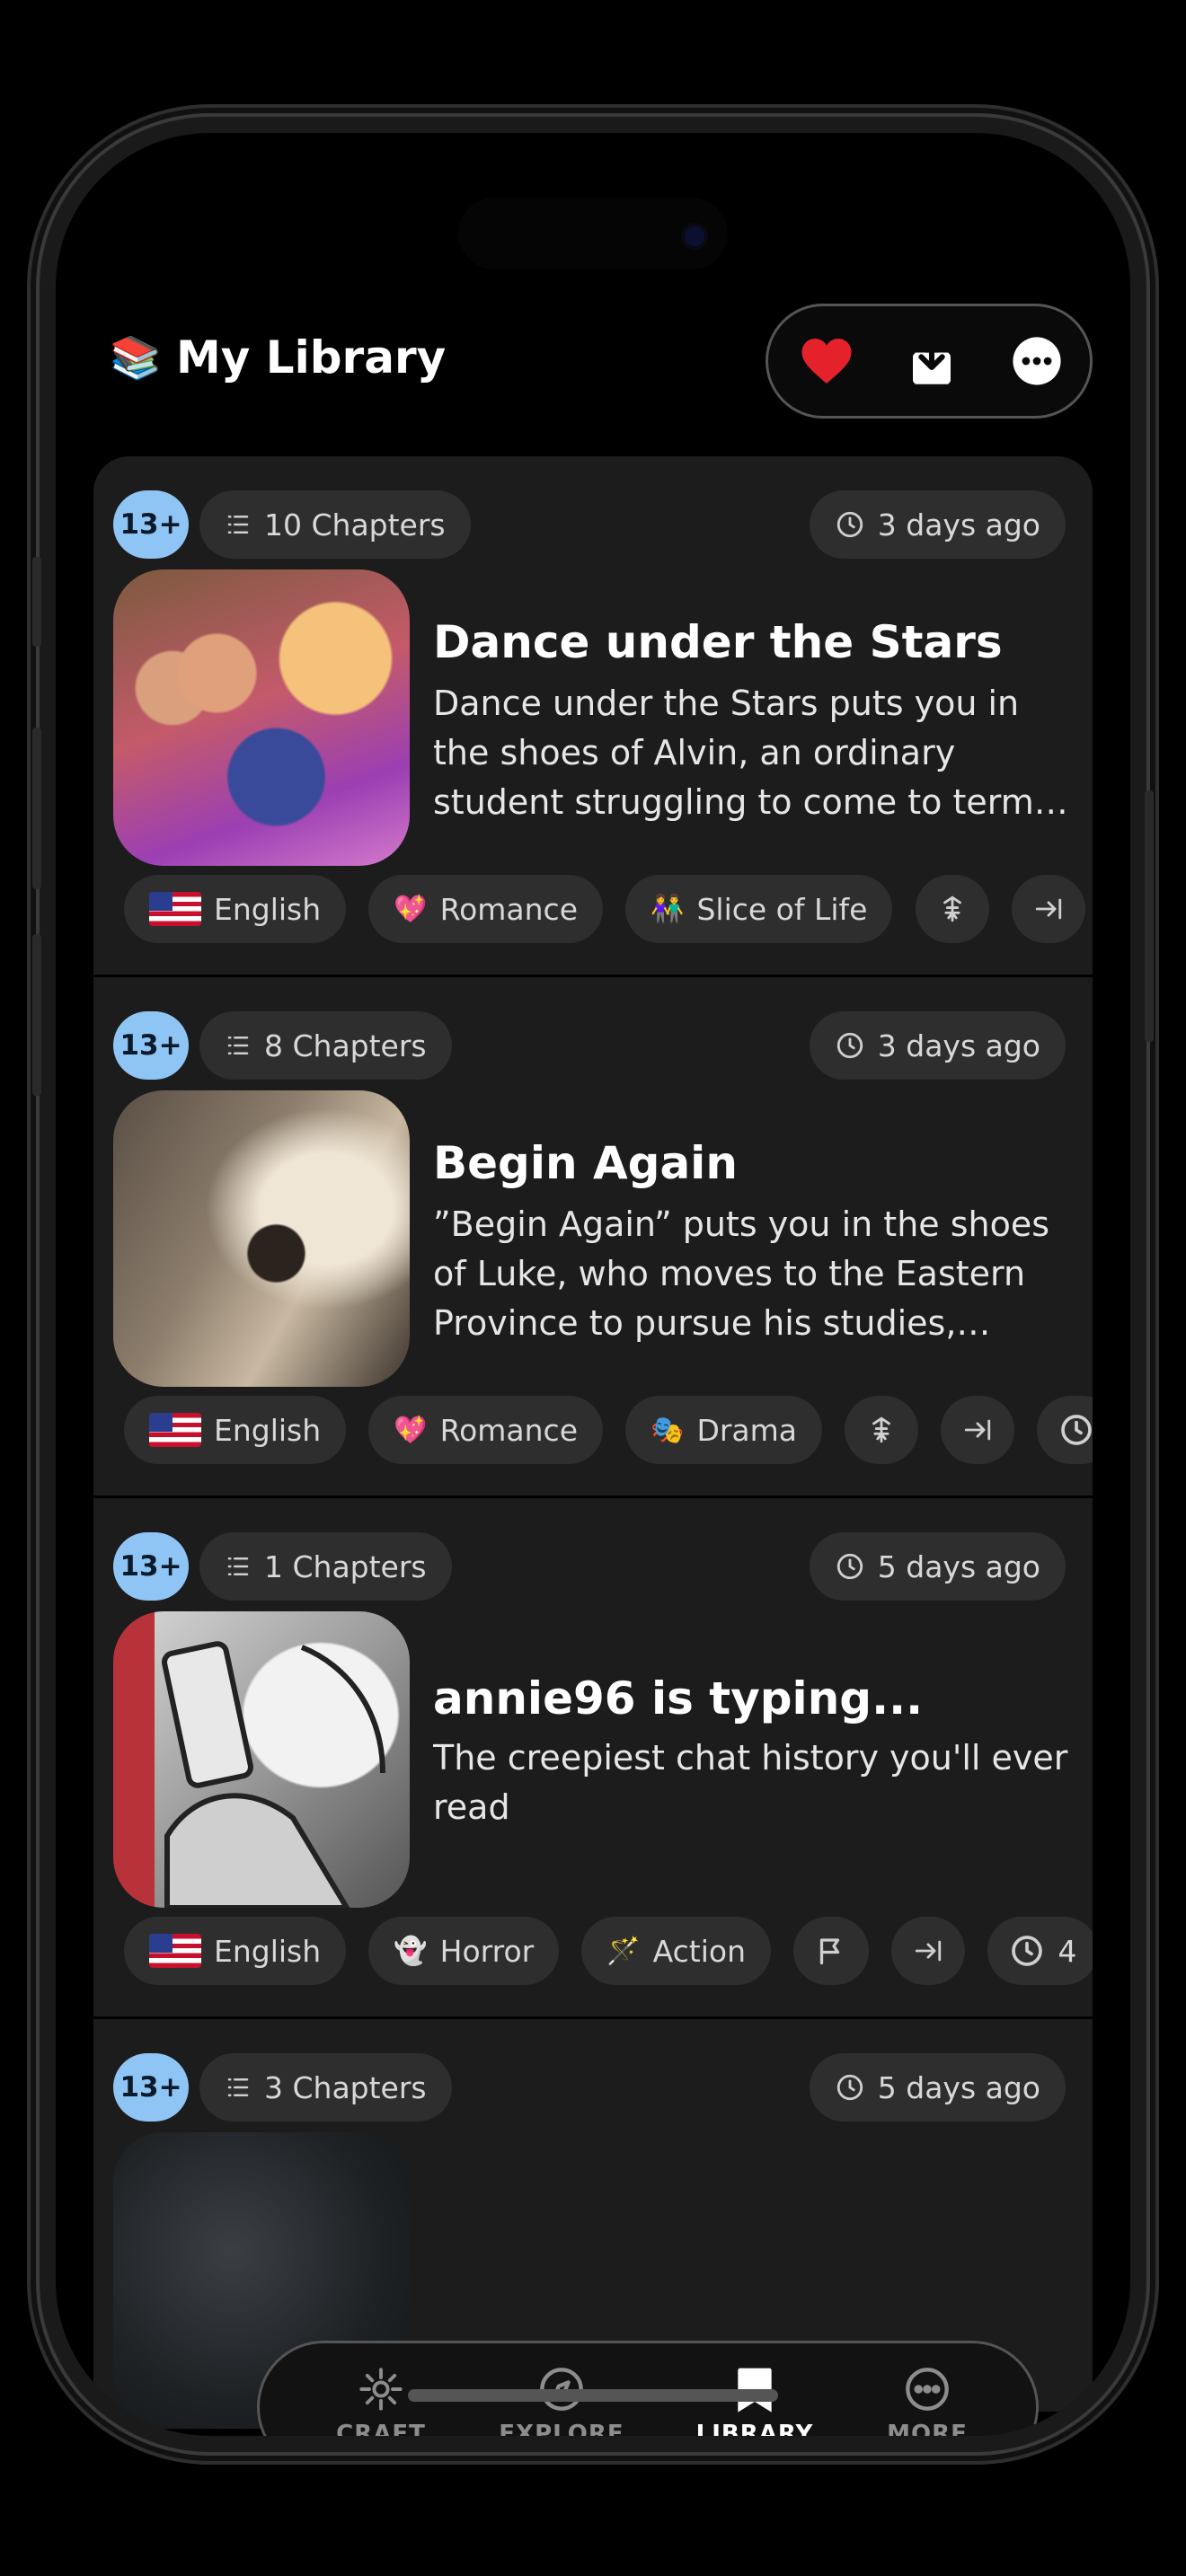  What do you see at coordinates (345, 1566) in the screenshot?
I see `chapters-count: 1 Chapters` at bounding box center [345, 1566].